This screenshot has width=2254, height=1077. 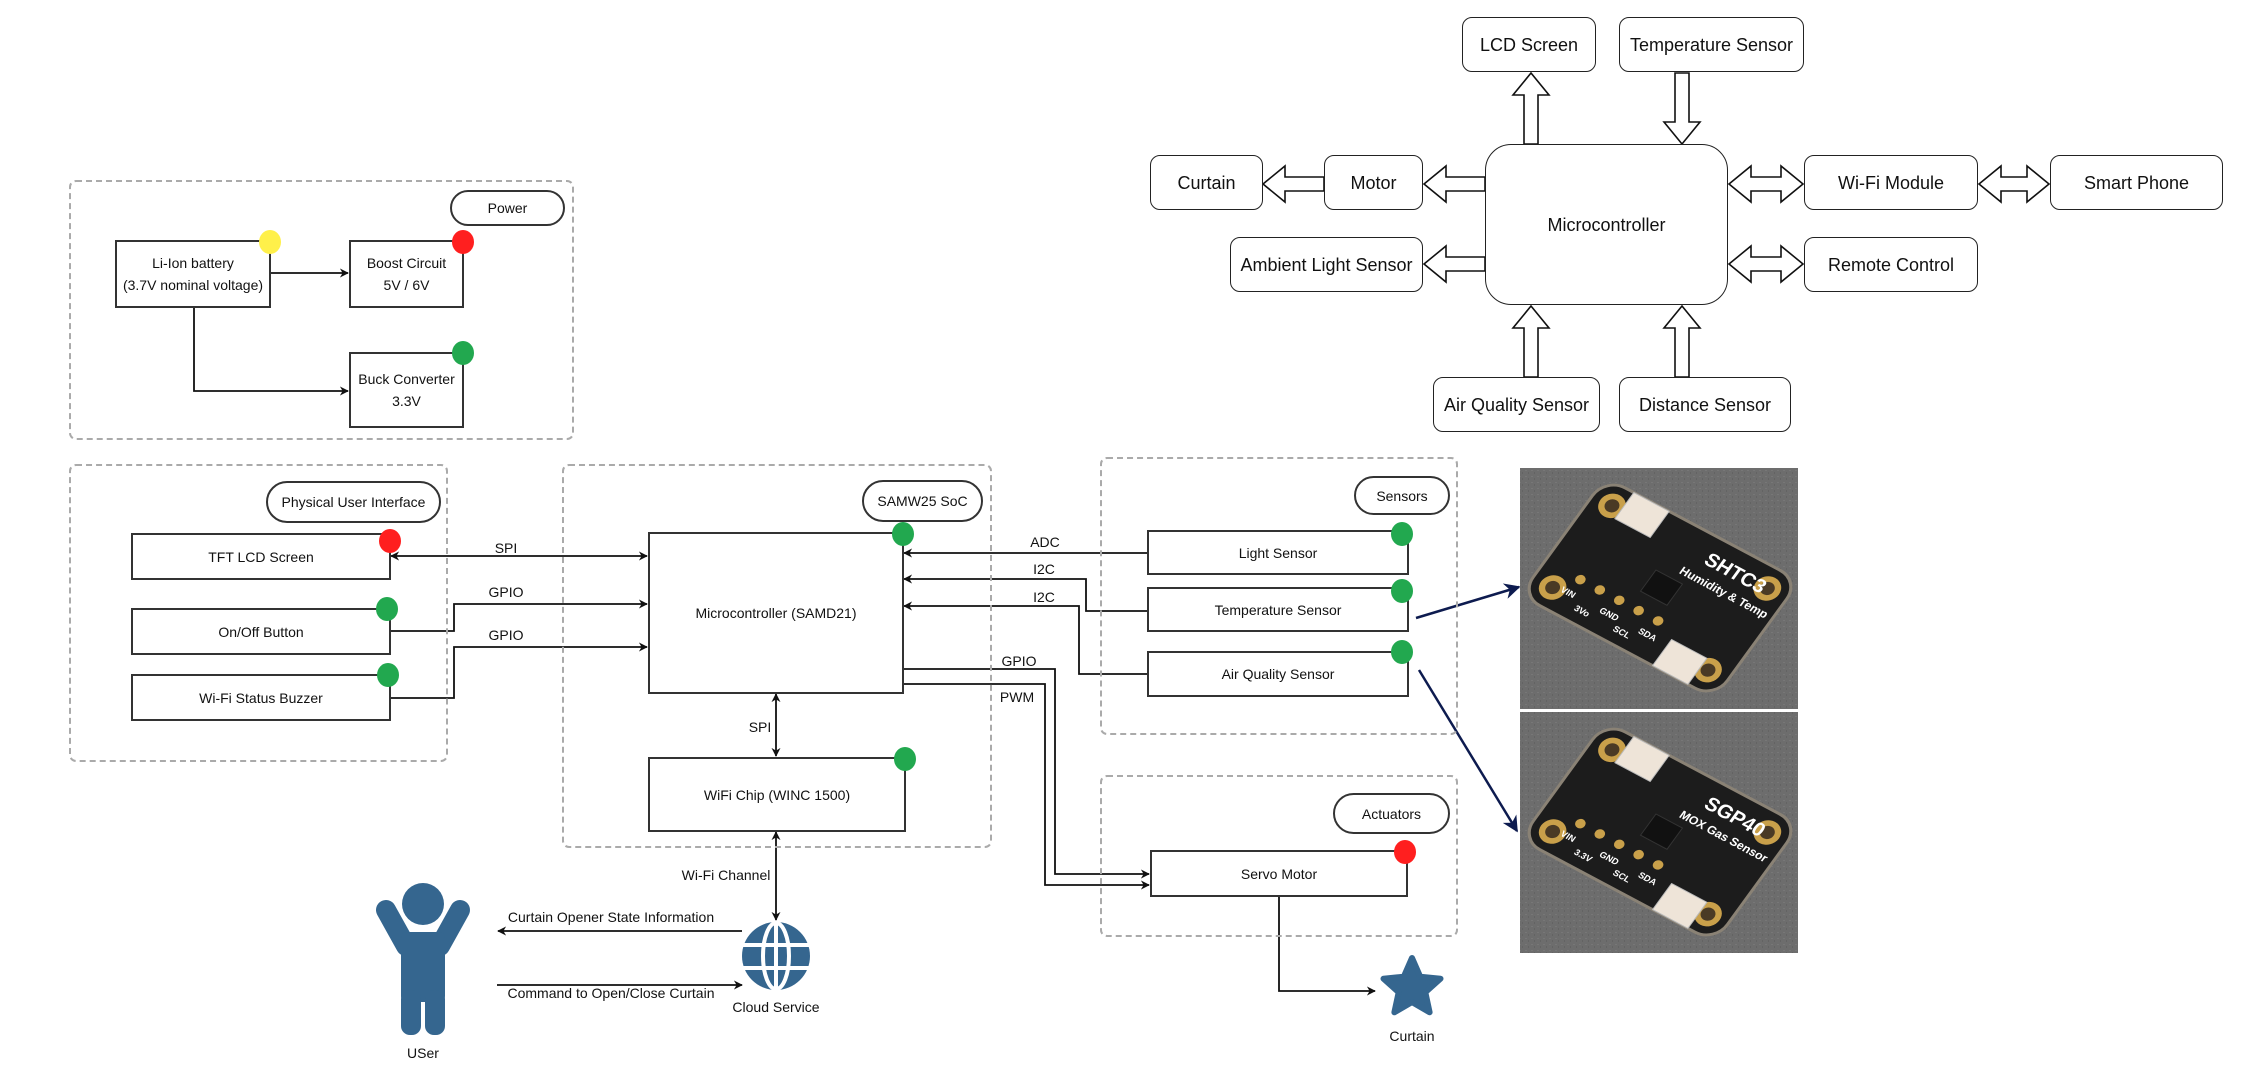 What do you see at coordinates (406, 274) in the screenshot?
I see `boost-circuit-block: Boost Circuit 5V / 6V` at bounding box center [406, 274].